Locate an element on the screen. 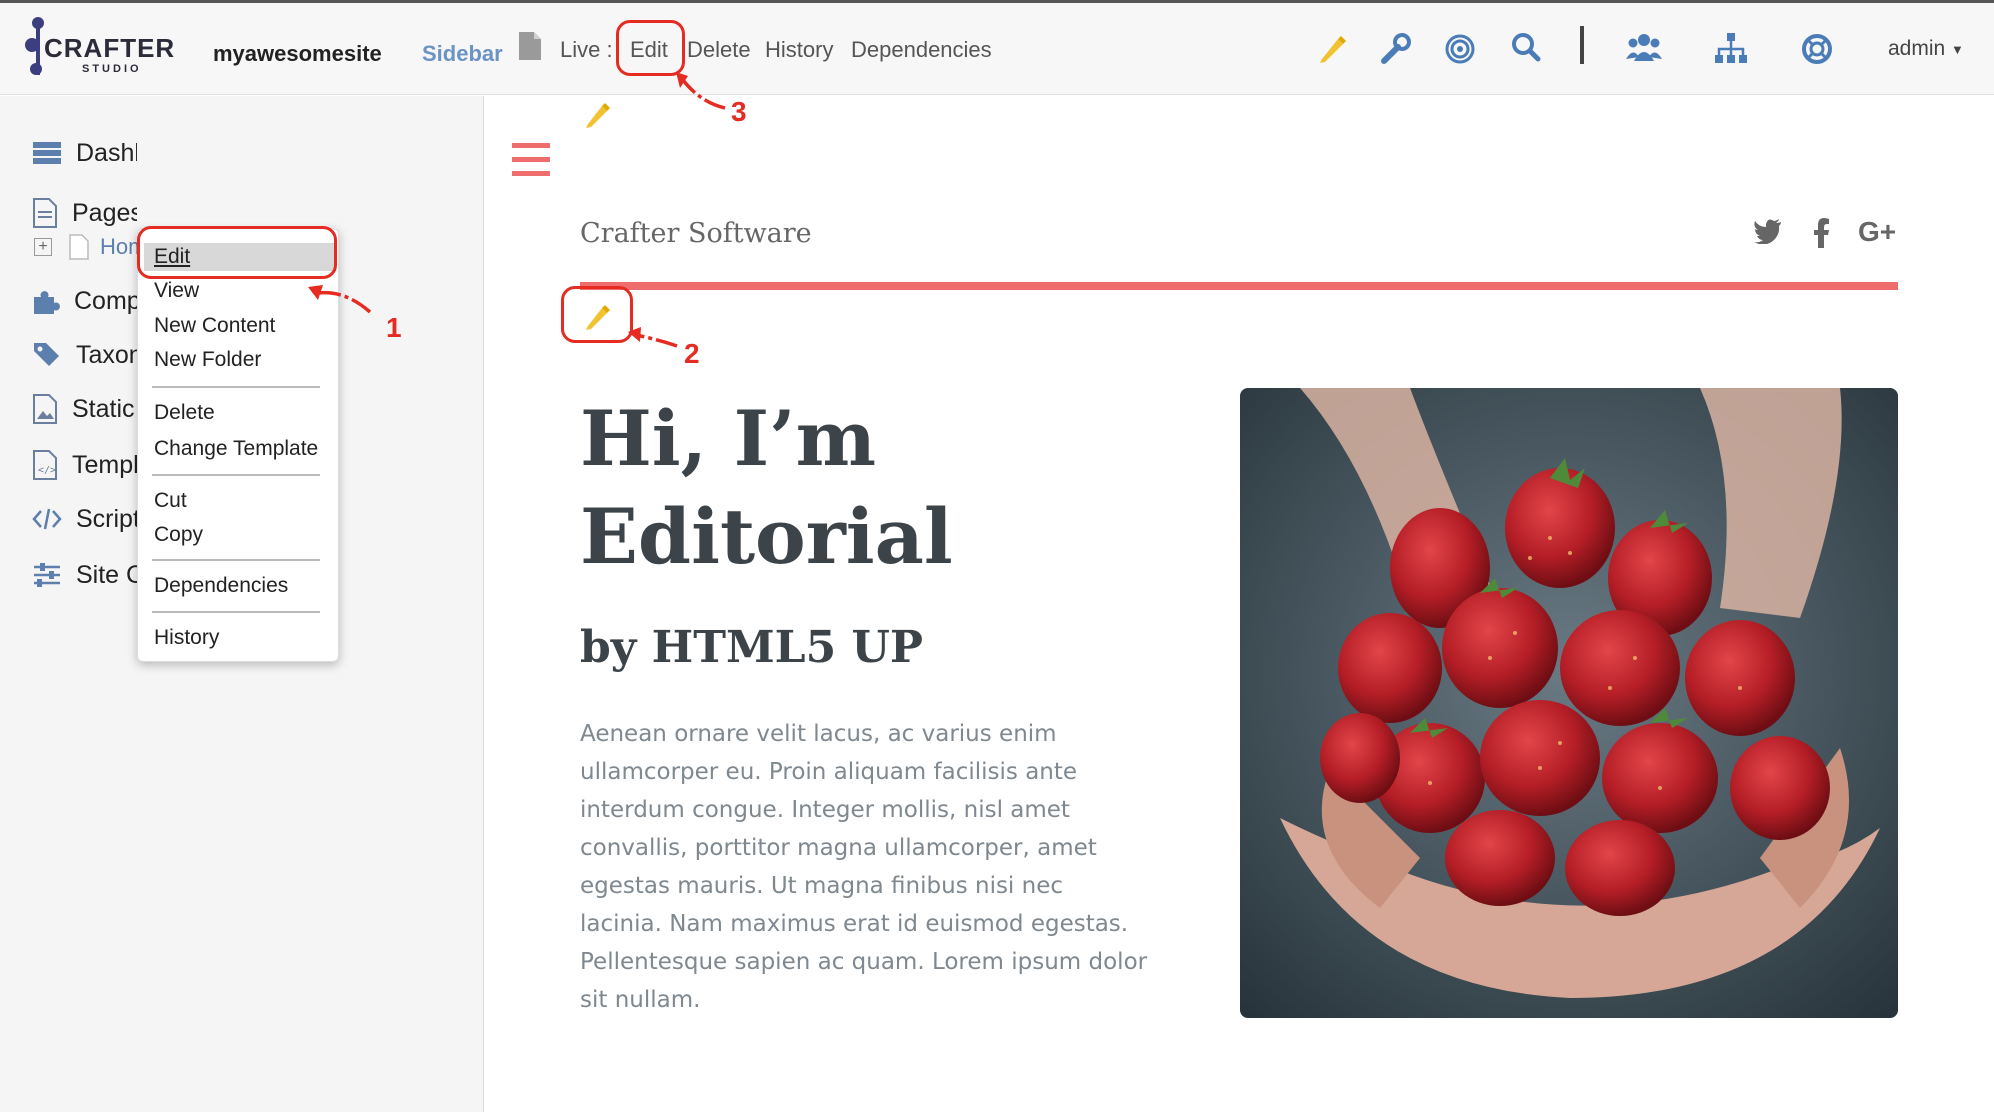 The image size is (1994, 1112). annotation-number: 1 is located at coordinates (394, 327).